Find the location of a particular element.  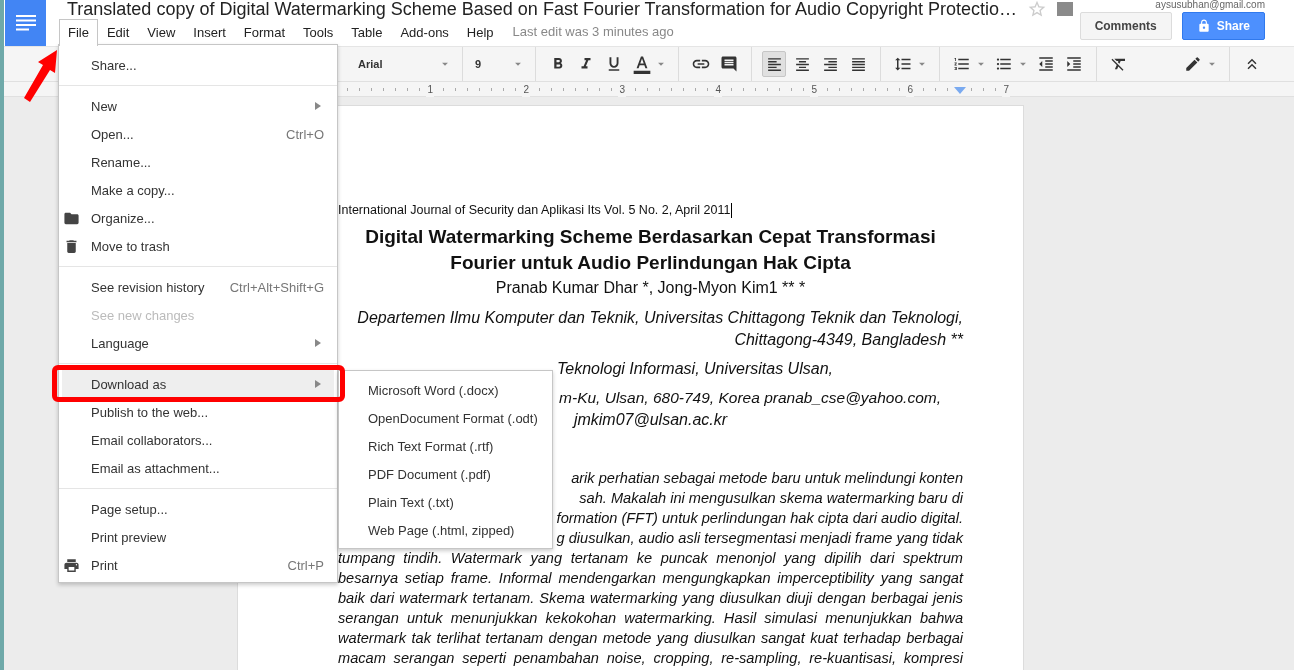

menu-item: Add-ons is located at coordinates (424, 32).